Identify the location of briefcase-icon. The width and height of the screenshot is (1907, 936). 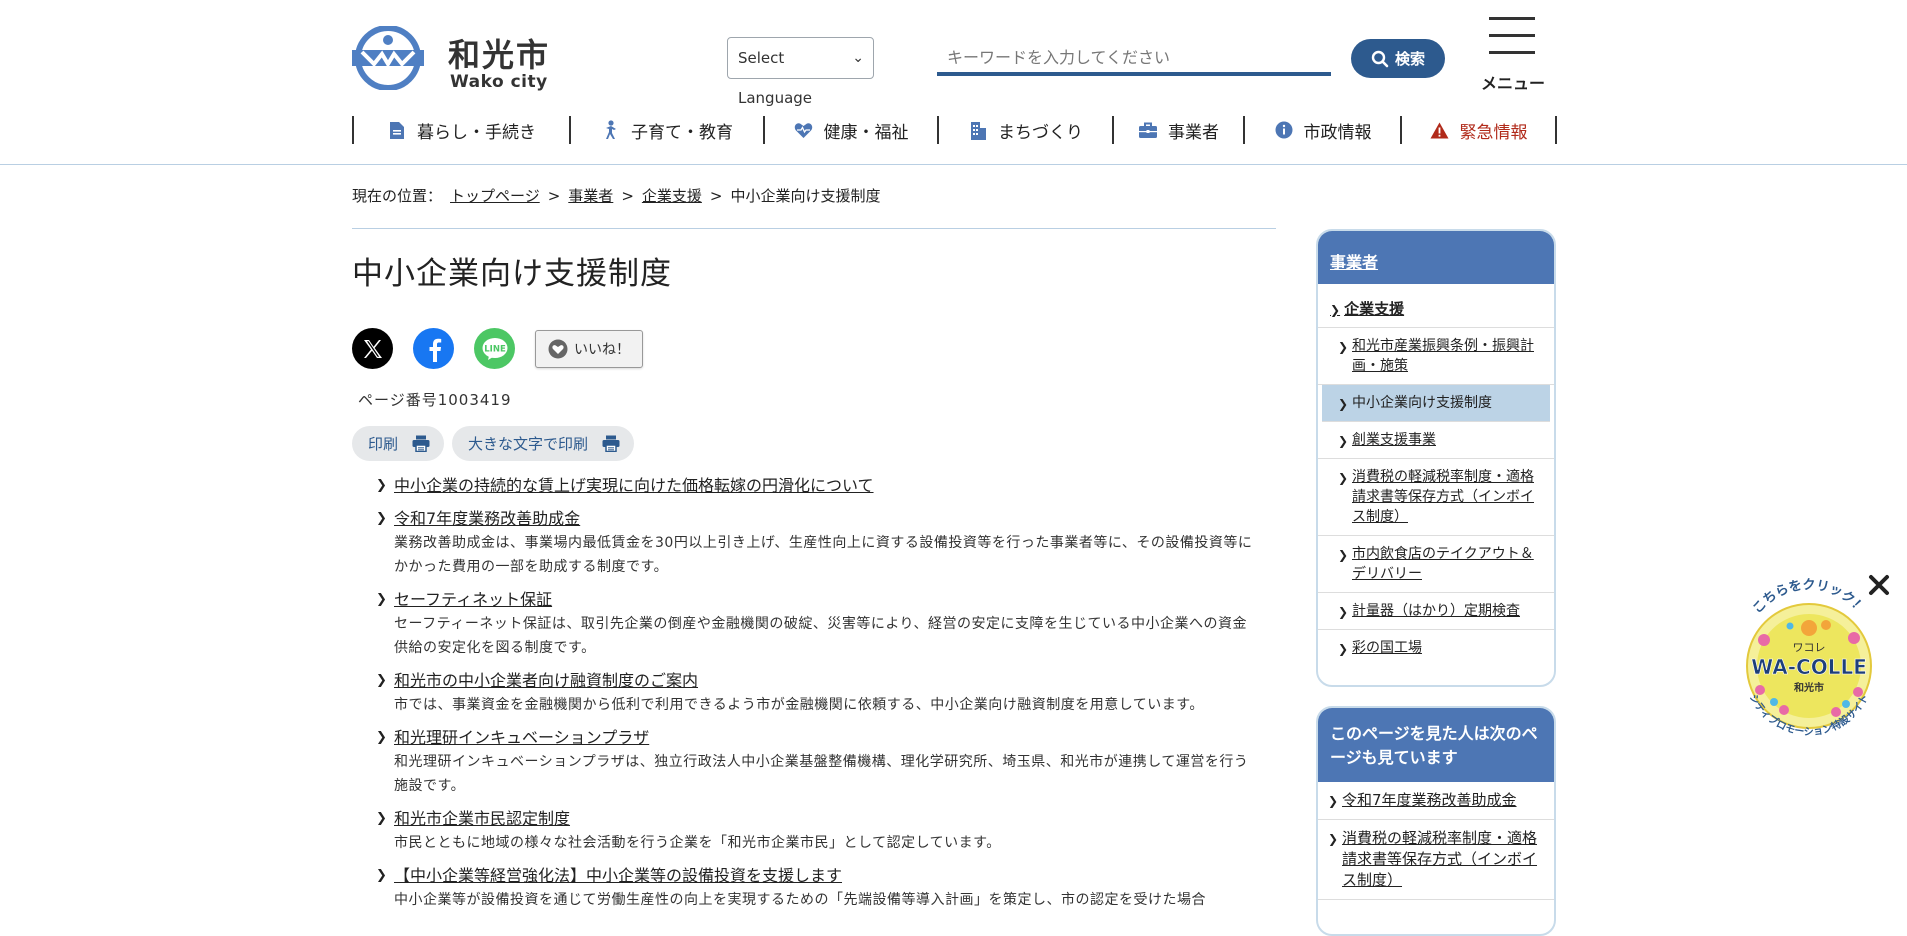
(1148, 130).